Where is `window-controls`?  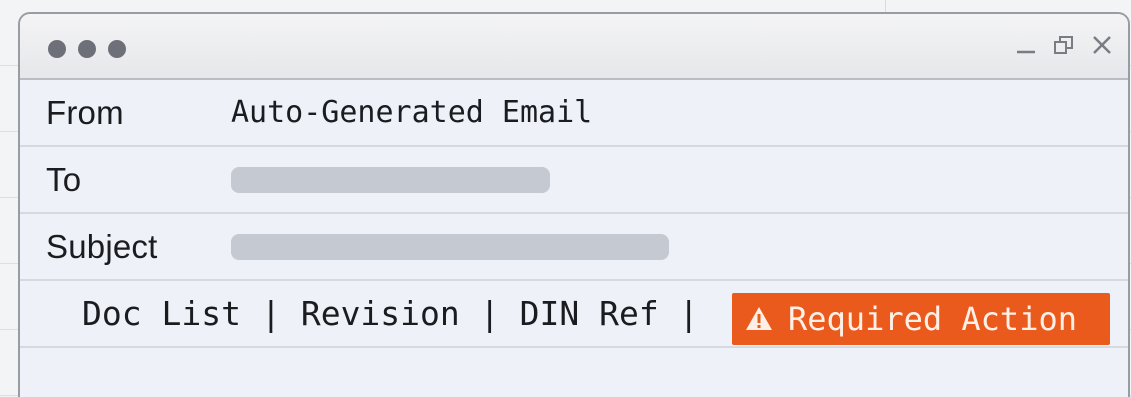 window-controls is located at coordinates (1064, 45).